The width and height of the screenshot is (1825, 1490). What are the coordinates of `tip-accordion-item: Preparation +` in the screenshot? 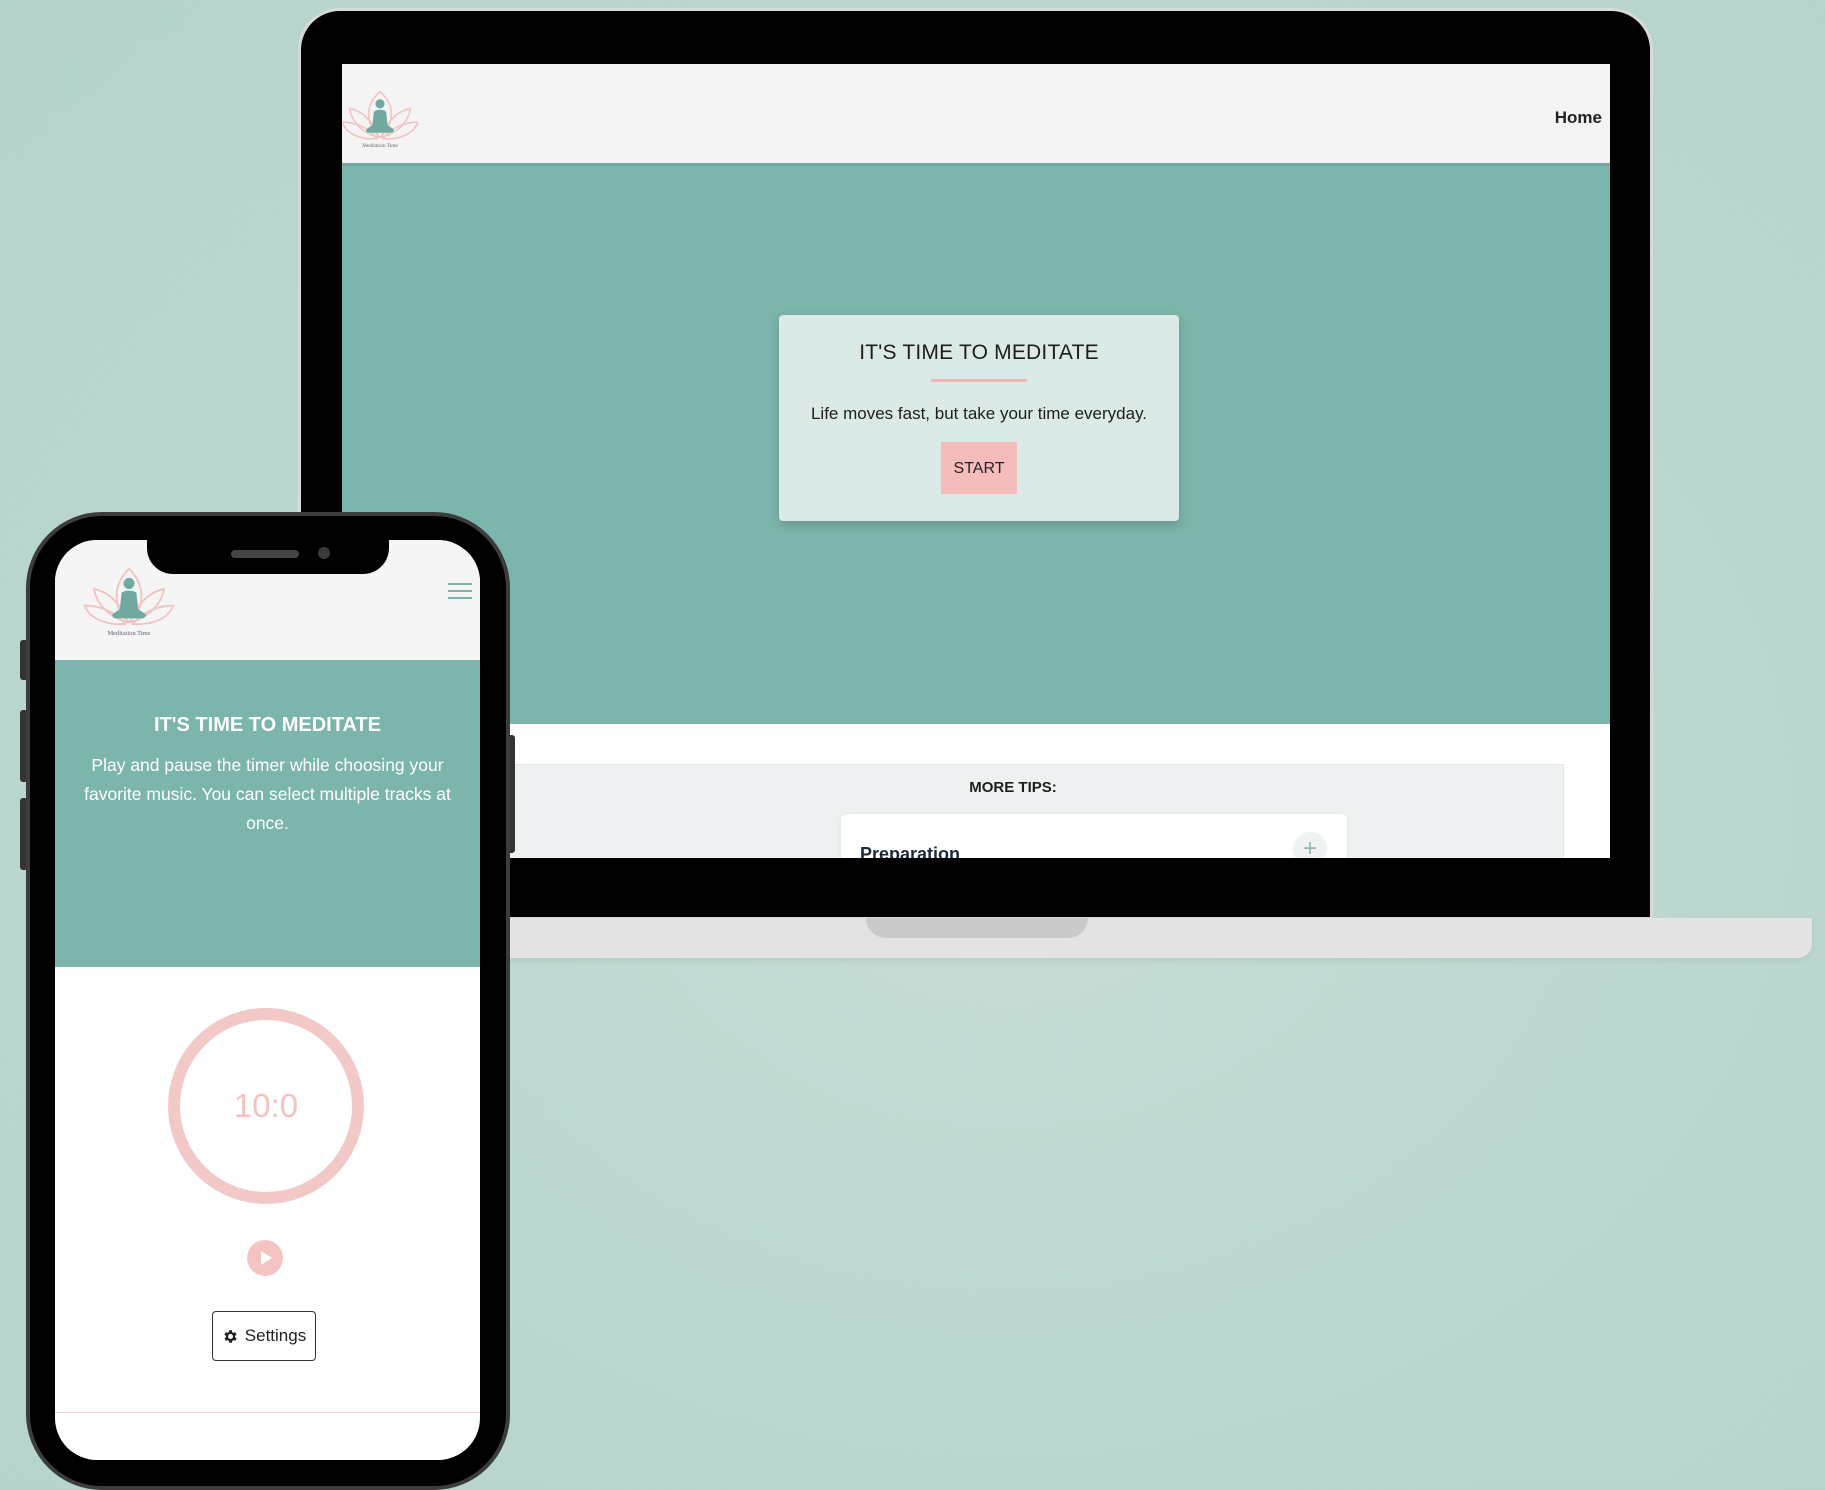 It's located at (1094, 836).